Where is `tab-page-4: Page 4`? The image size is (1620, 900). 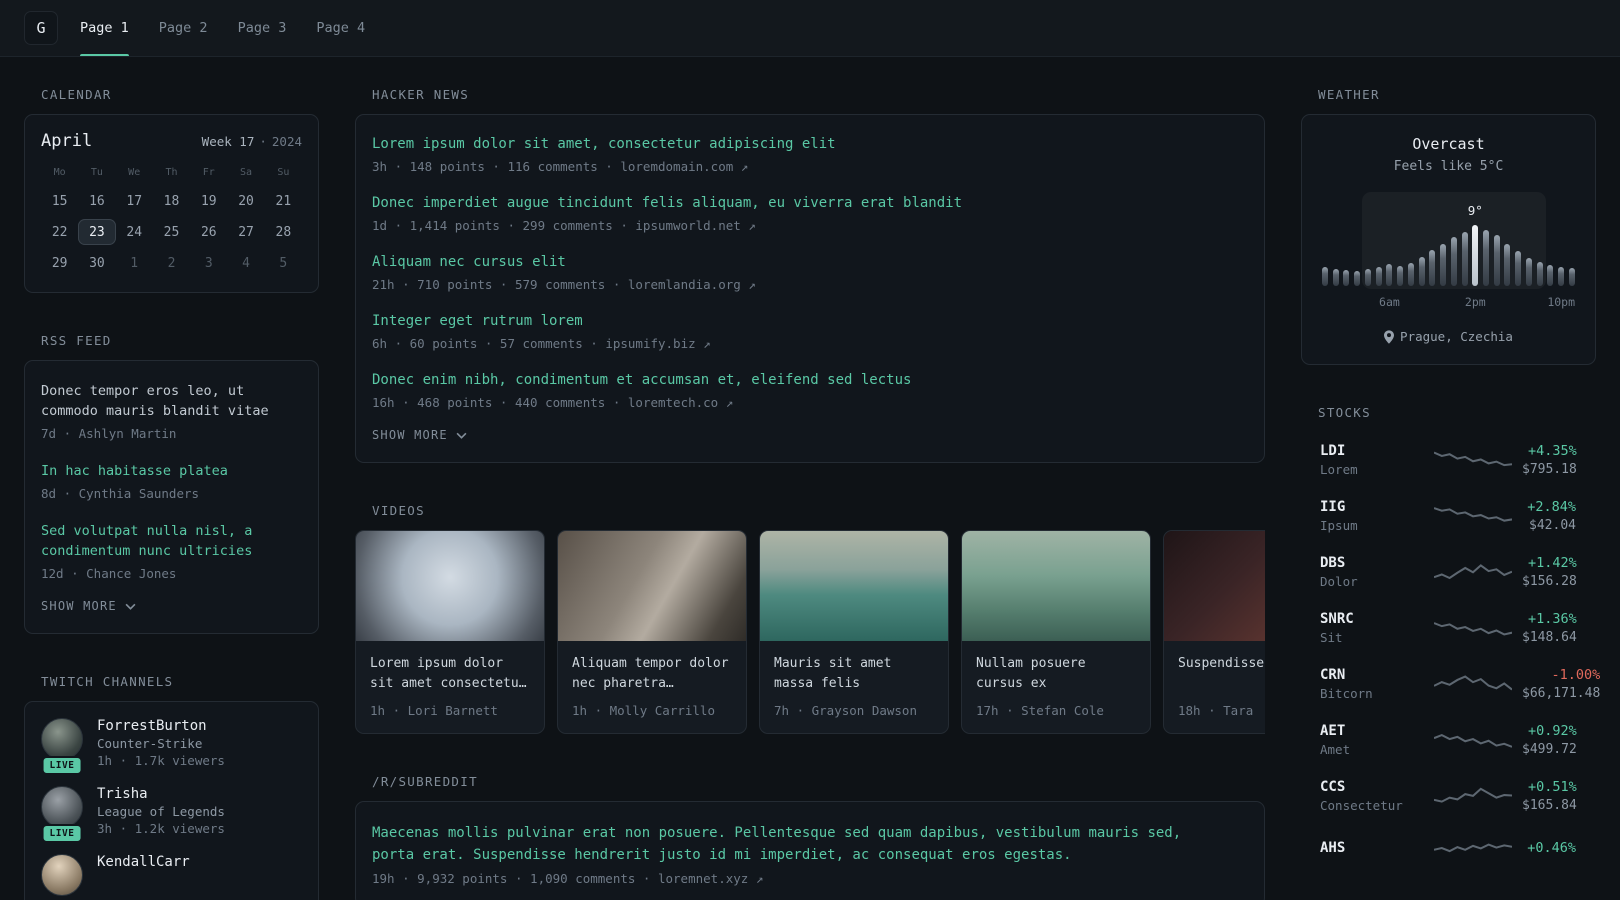 tab-page-4: Page 4 is located at coordinates (340, 28).